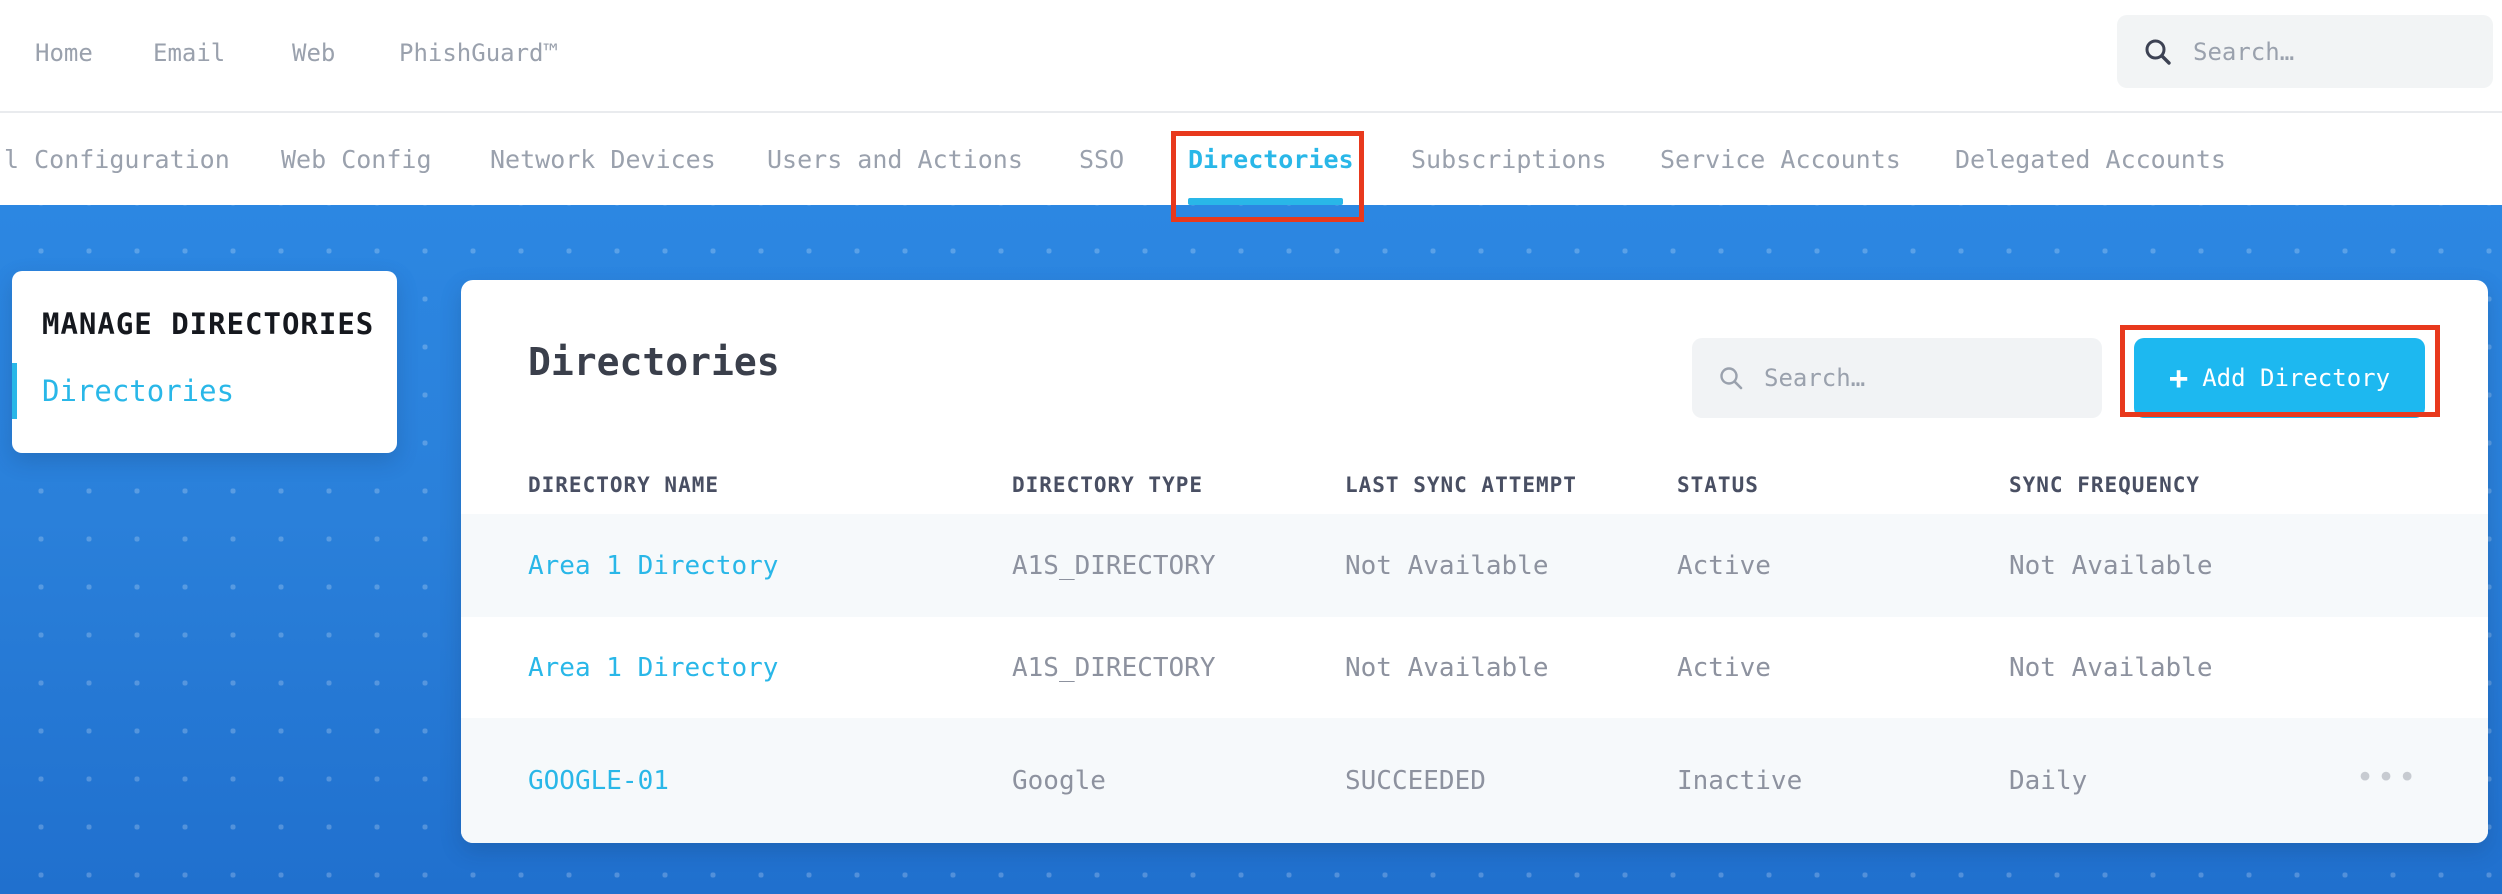 The height and width of the screenshot is (894, 2502). I want to click on top-nav-email: Email, so click(189, 53).